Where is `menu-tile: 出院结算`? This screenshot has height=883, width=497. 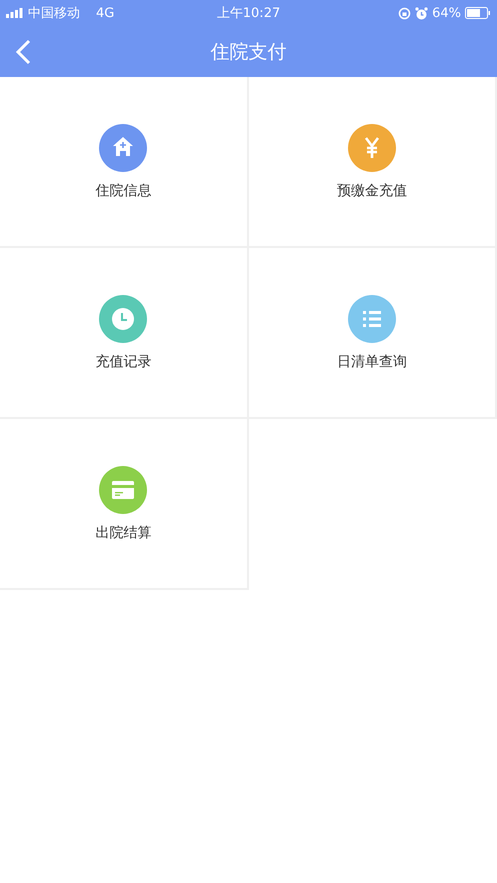 menu-tile: 出院结算 is located at coordinates (124, 504).